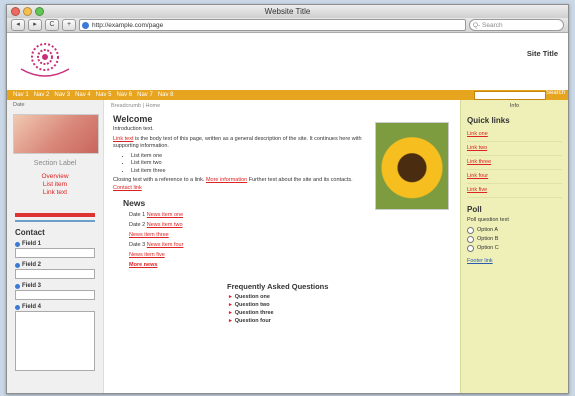 This screenshot has width=575, height=396. Describe the element at coordinates (55, 221) in the screenshot. I see `divider` at that location.